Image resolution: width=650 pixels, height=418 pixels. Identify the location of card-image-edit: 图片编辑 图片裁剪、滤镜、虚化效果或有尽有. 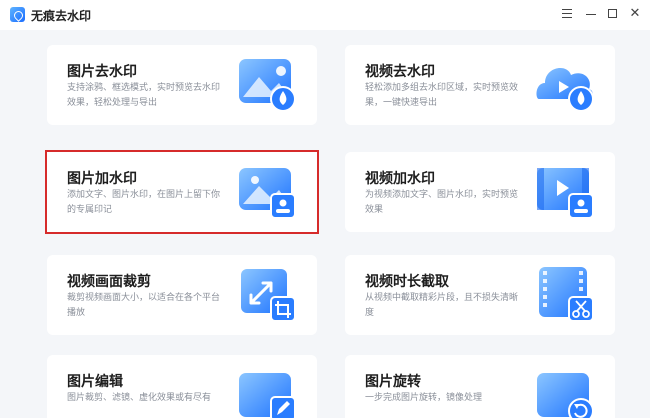
(182, 386).